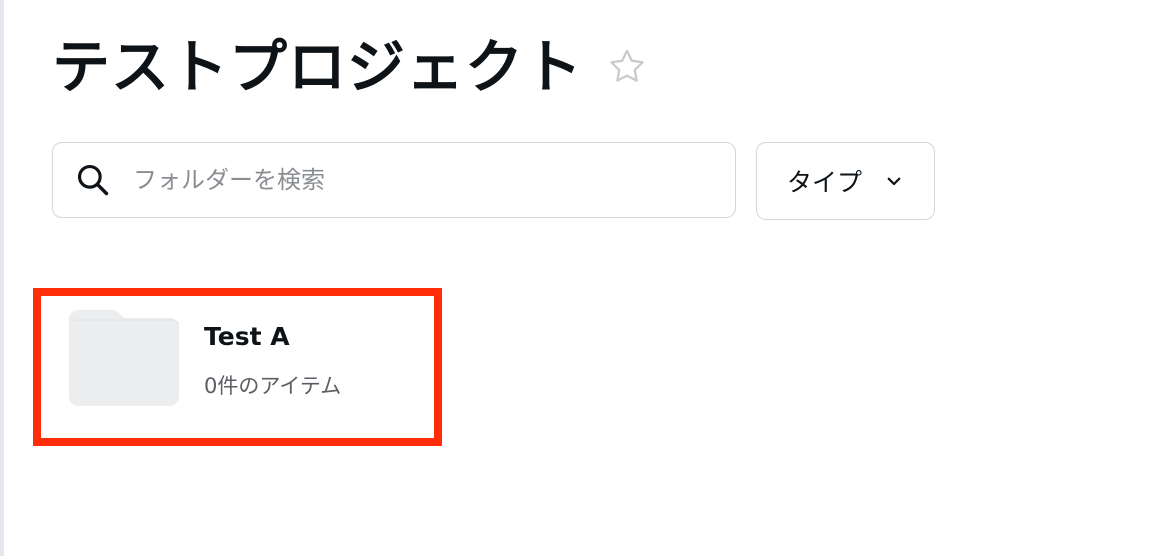 The width and height of the screenshot is (1162, 556). I want to click on type-filter-dropdown: タイプ, so click(845, 181).